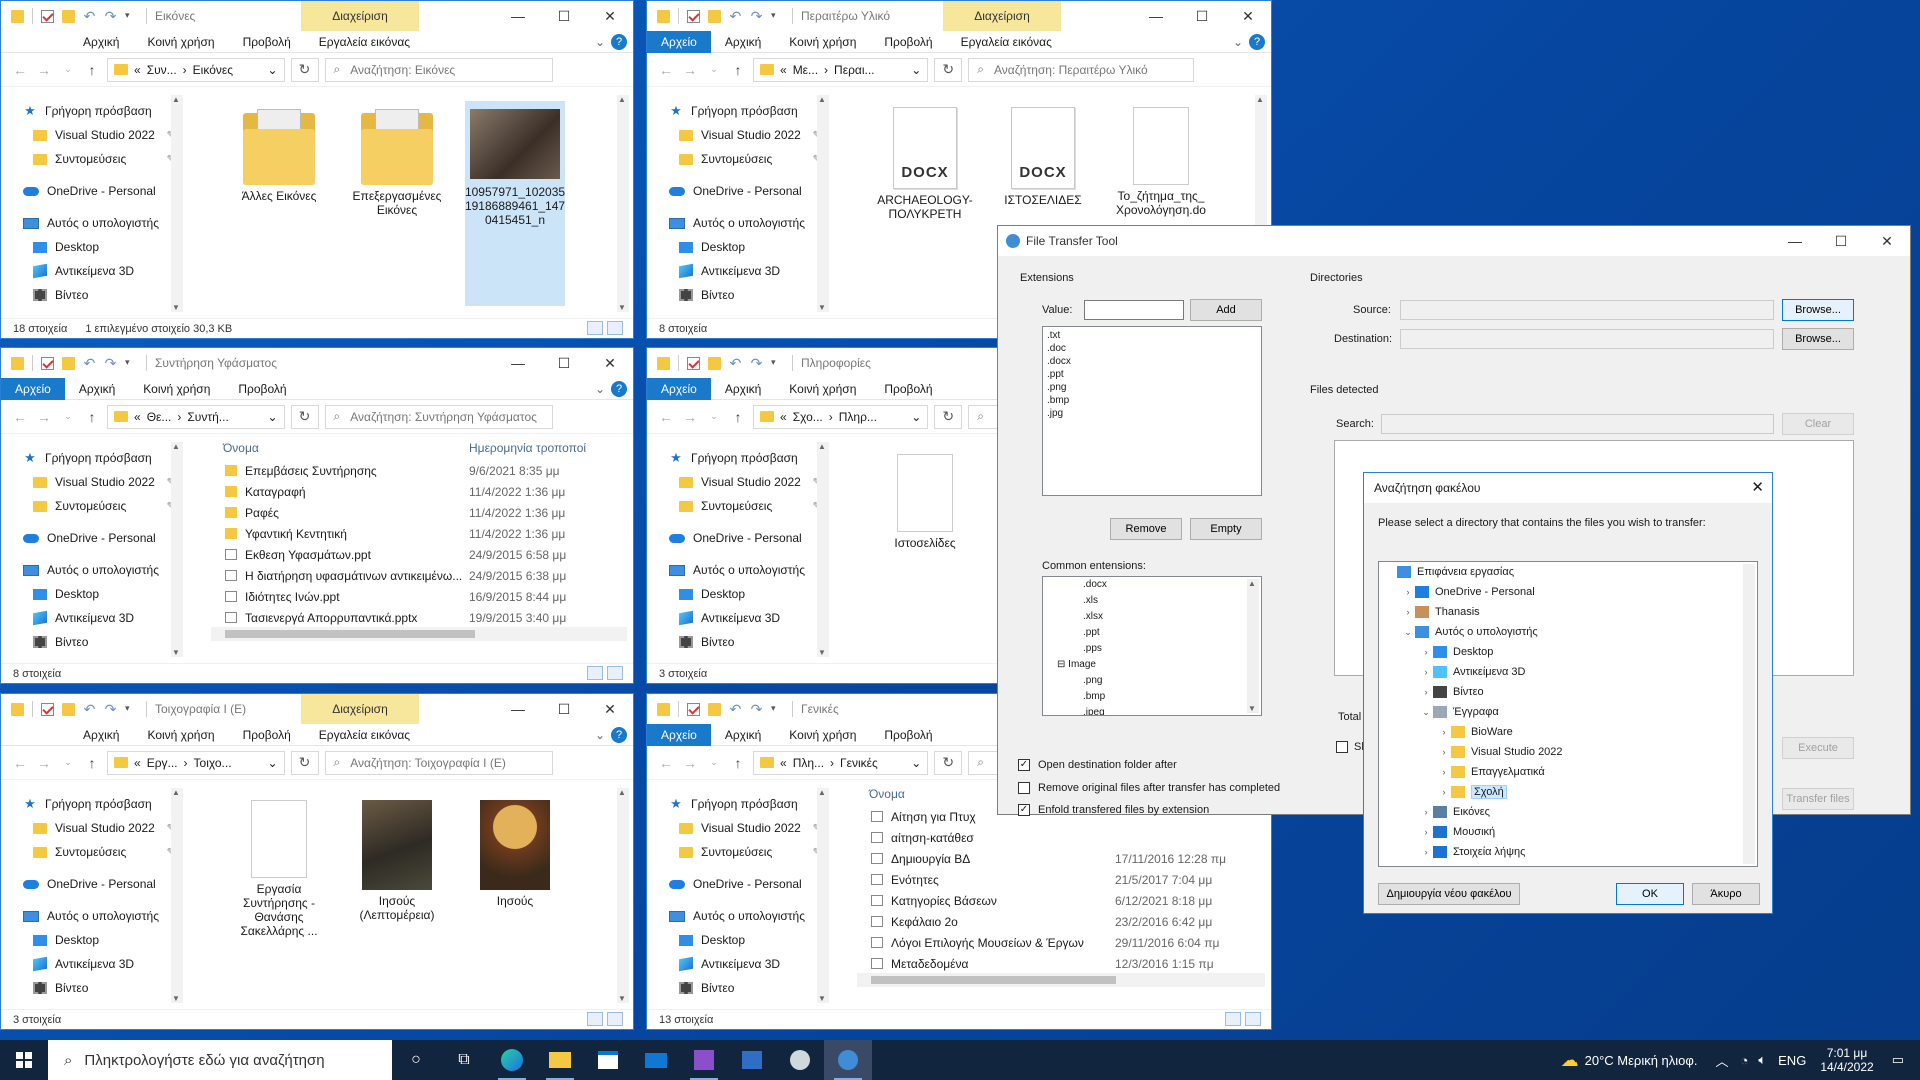 The height and width of the screenshot is (1080, 1920). I want to click on tree-item: .png, so click(1152, 681).